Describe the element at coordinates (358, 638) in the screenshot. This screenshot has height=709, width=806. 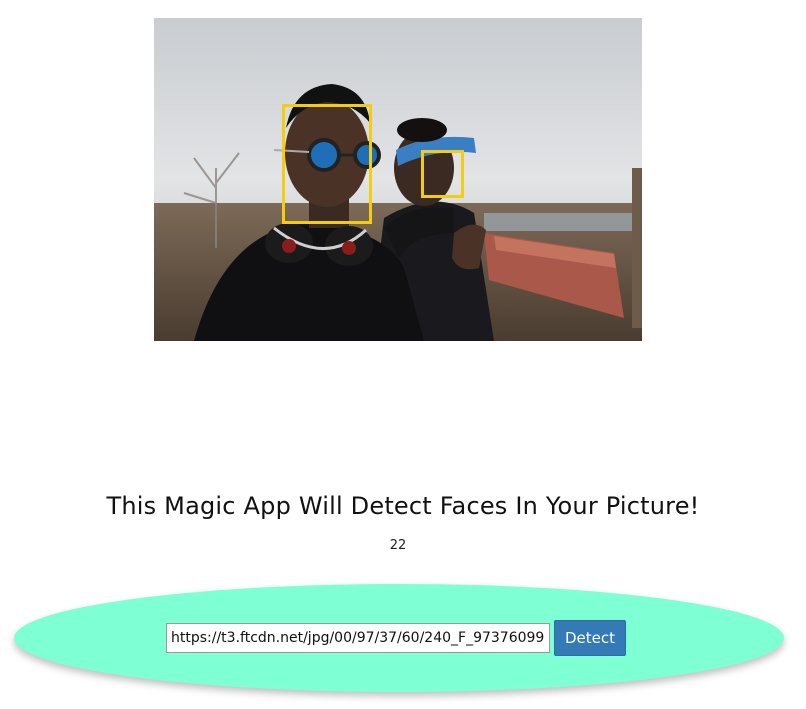
I see `image-url-input` at that location.